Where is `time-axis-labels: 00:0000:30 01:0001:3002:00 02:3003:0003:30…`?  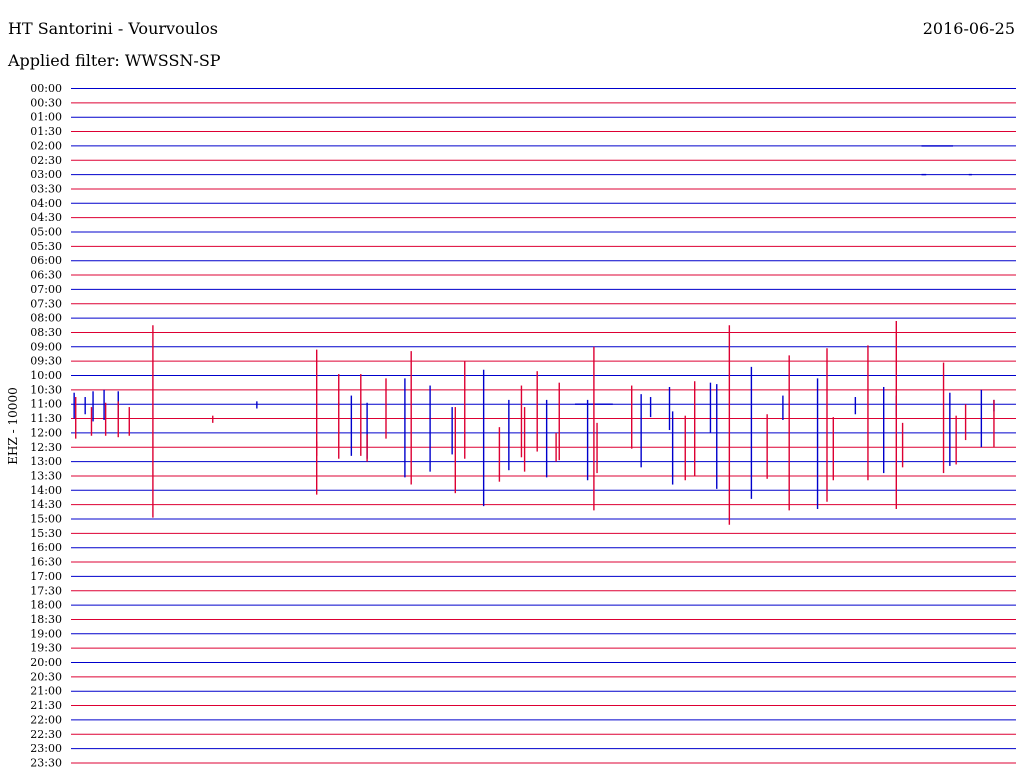
time-axis-labels: 00:0000:30 01:0001:3002:00 02:3003:0003:30… is located at coordinates (46, 425).